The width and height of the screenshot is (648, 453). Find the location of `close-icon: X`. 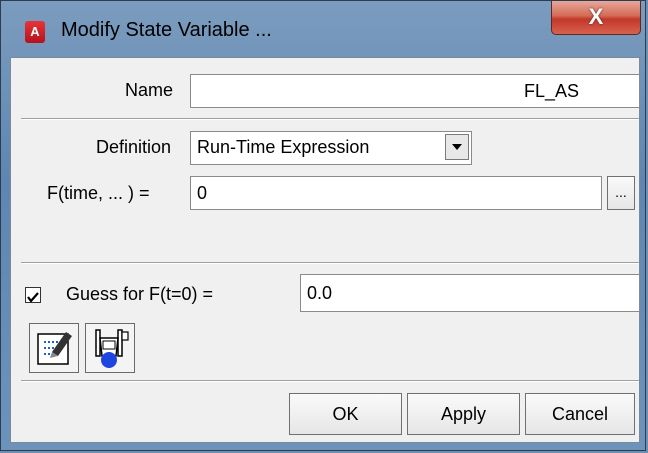

close-icon: X is located at coordinates (596, 16).